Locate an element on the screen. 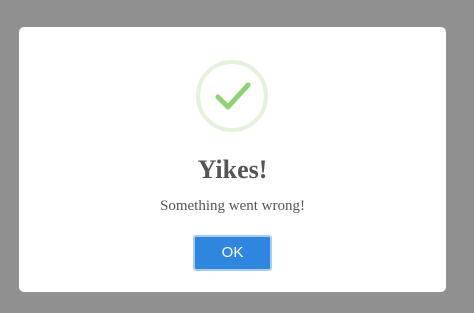 The width and height of the screenshot is (474, 313). dialog-title: Yikes! is located at coordinates (232, 169).